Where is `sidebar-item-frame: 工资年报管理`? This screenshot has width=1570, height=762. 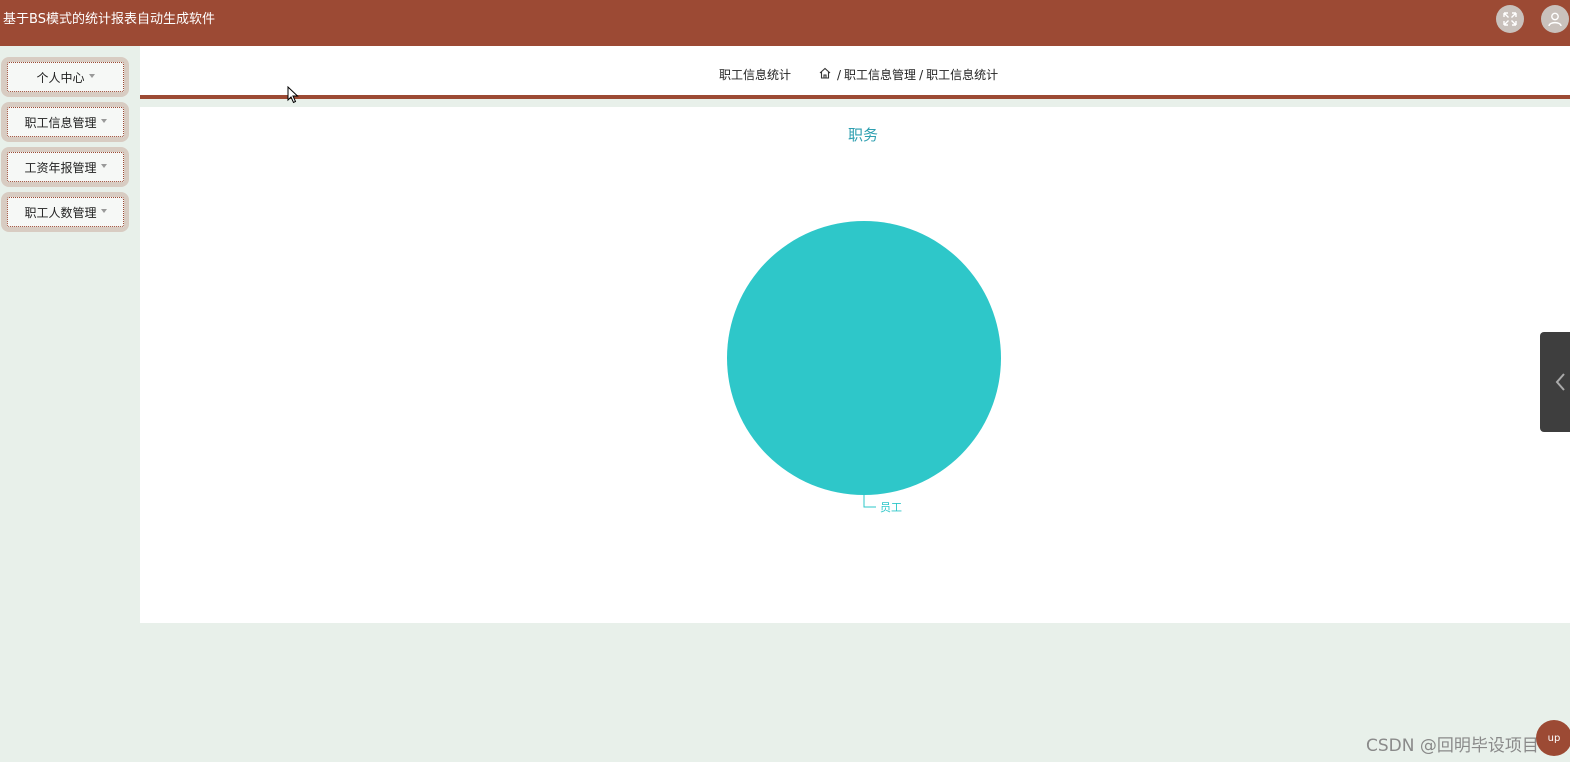
sidebar-item-frame: 工资年报管理 is located at coordinates (65, 167).